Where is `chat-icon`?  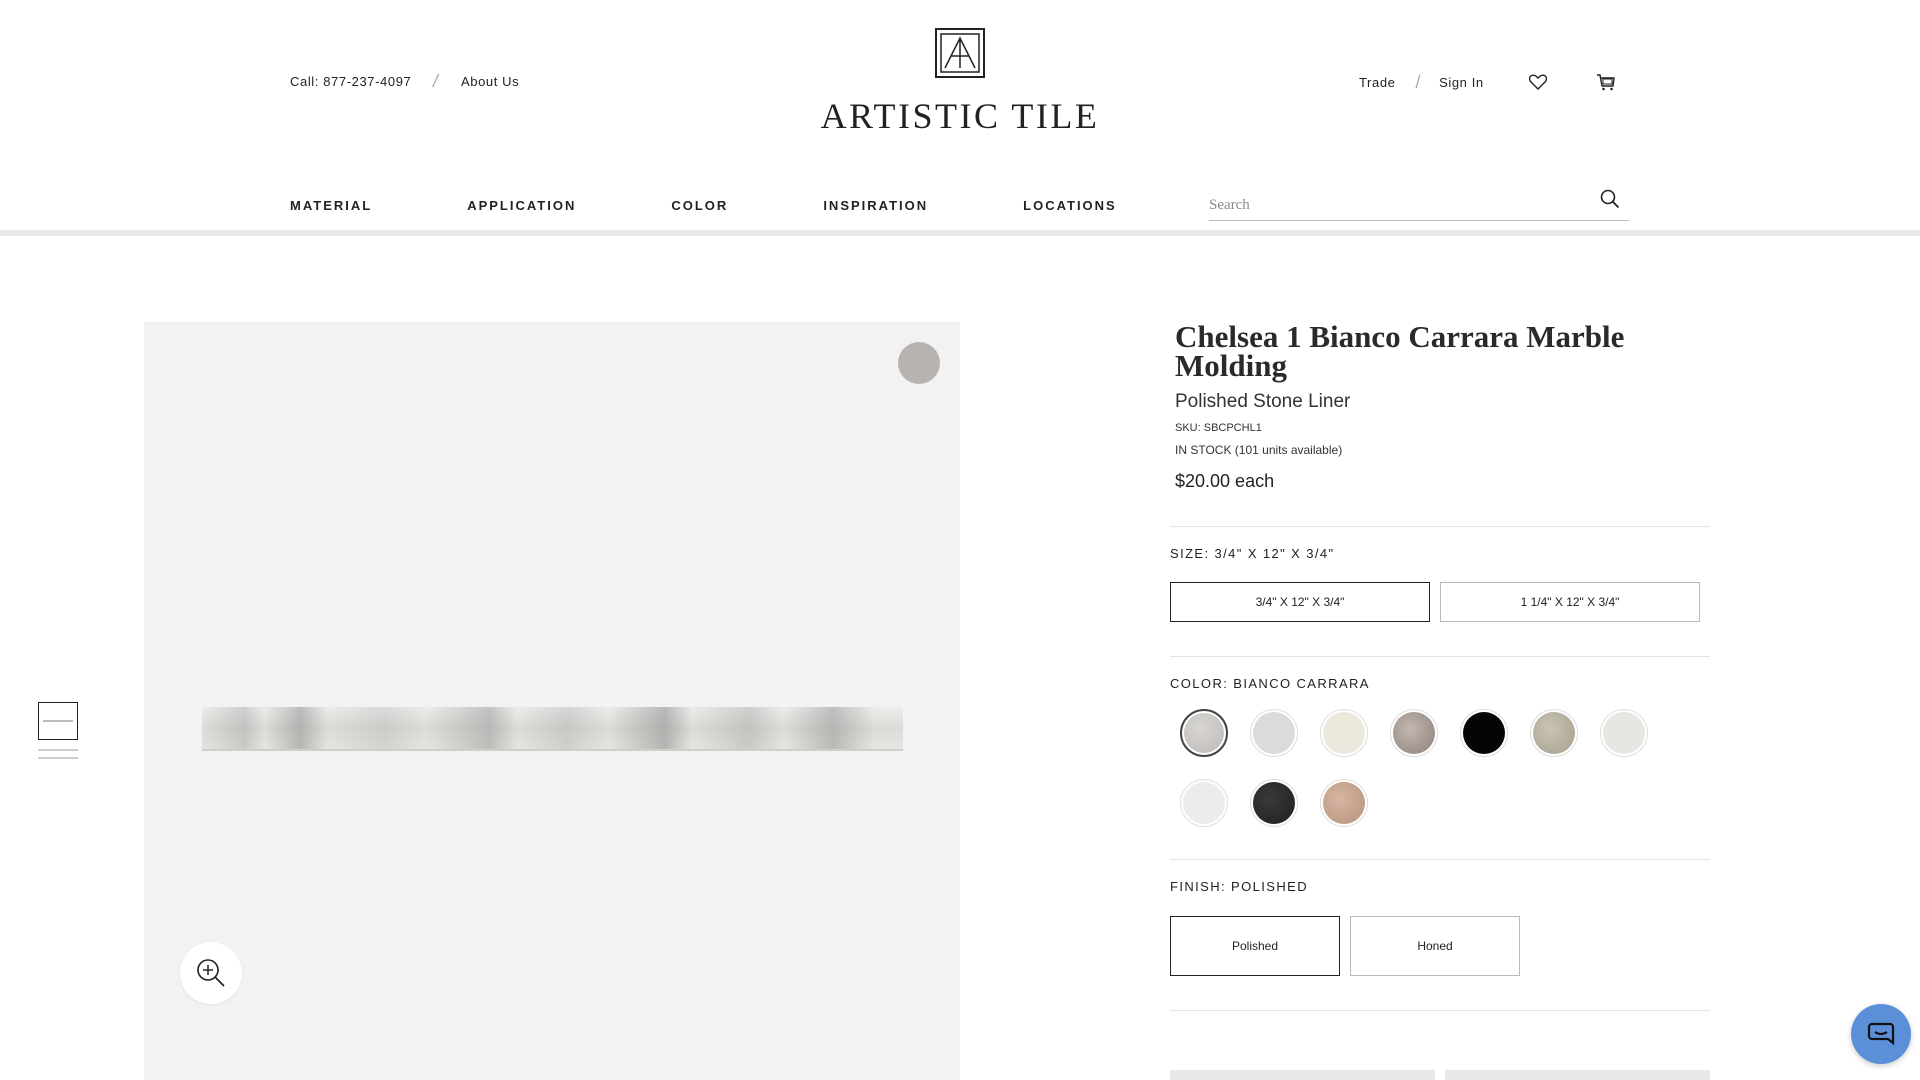
chat-icon is located at coordinates (1881, 1034).